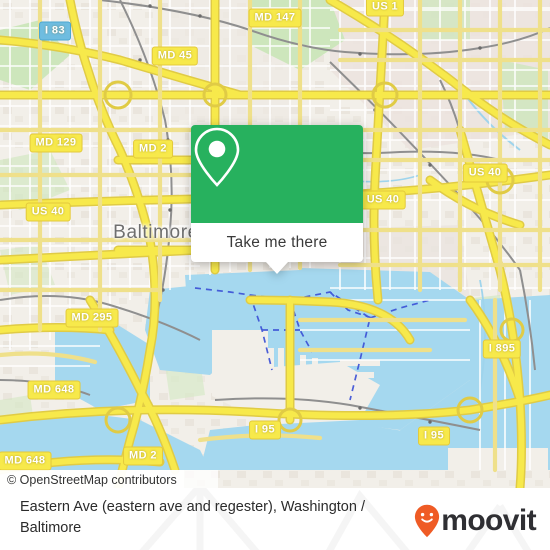  I want to click on take-me-there-label: Take me there, so click(277, 242).